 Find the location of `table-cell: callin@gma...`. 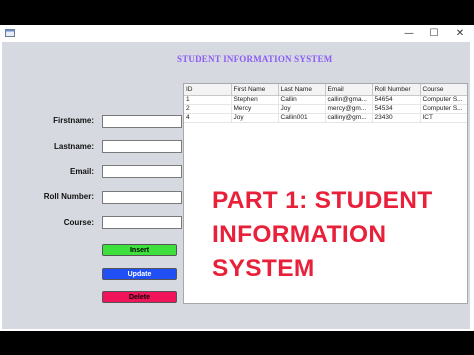

table-cell: callin@gma... is located at coordinates (349, 100).